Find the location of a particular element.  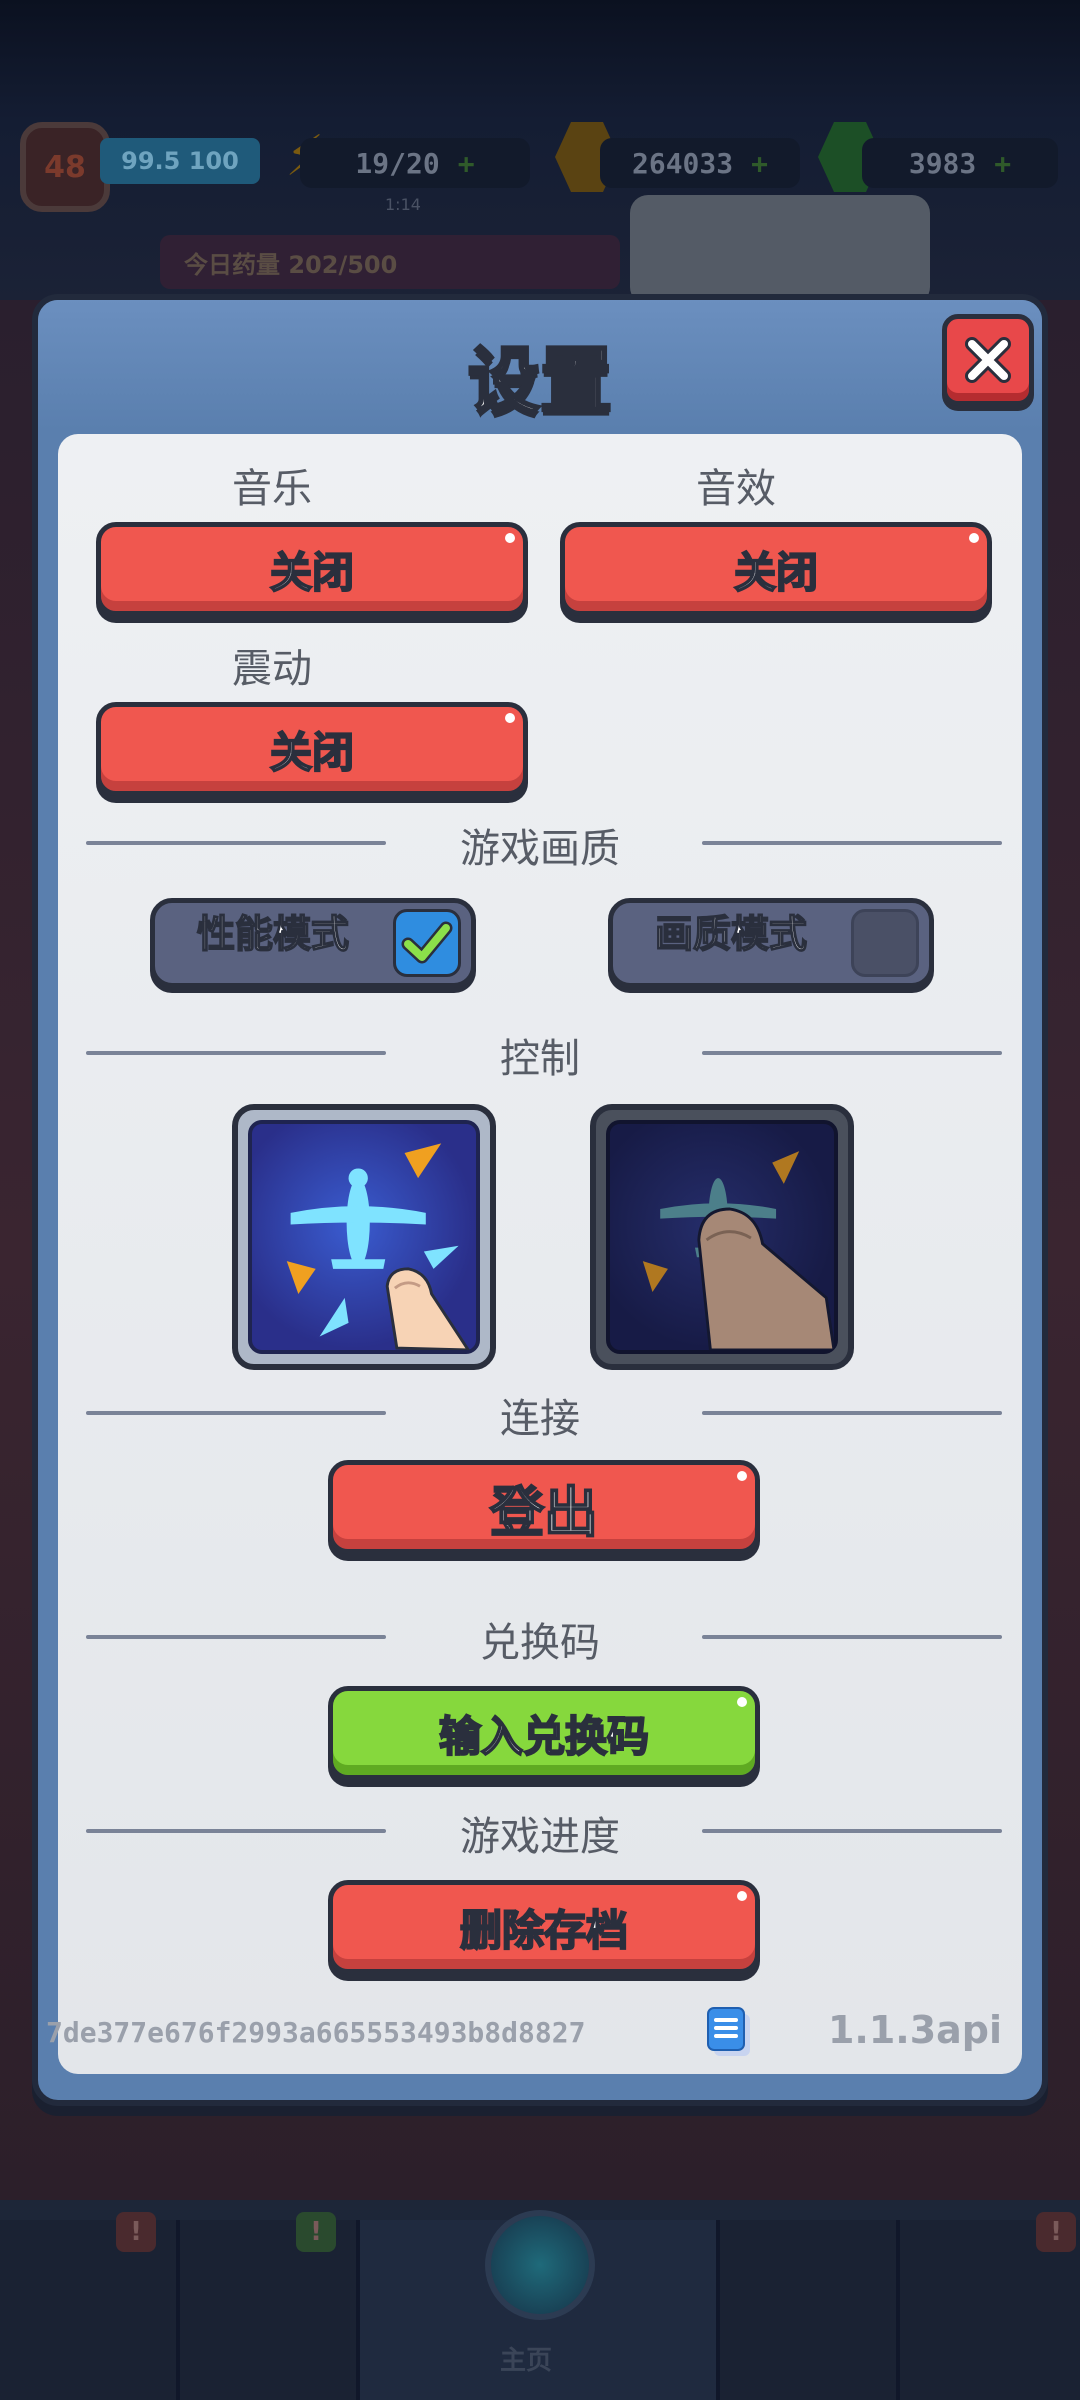

energy-counter: 19/20 + is located at coordinates (415, 163).